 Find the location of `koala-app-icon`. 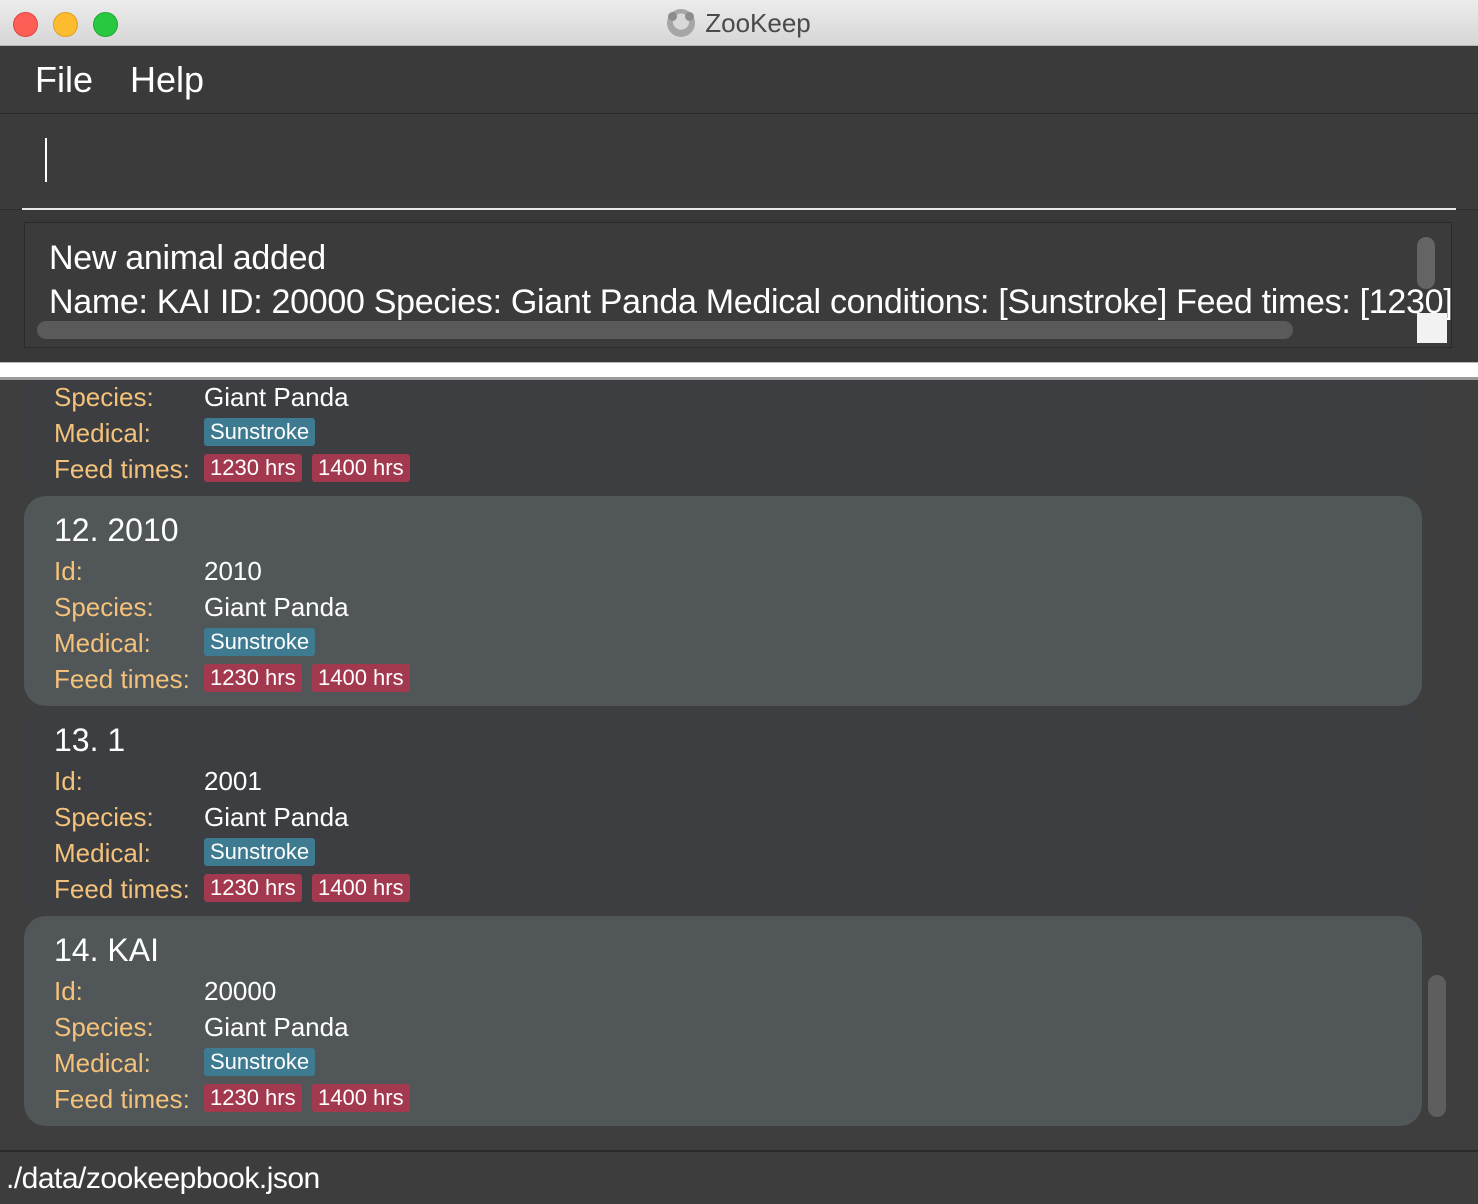

koala-app-icon is located at coordinates (681, 23).